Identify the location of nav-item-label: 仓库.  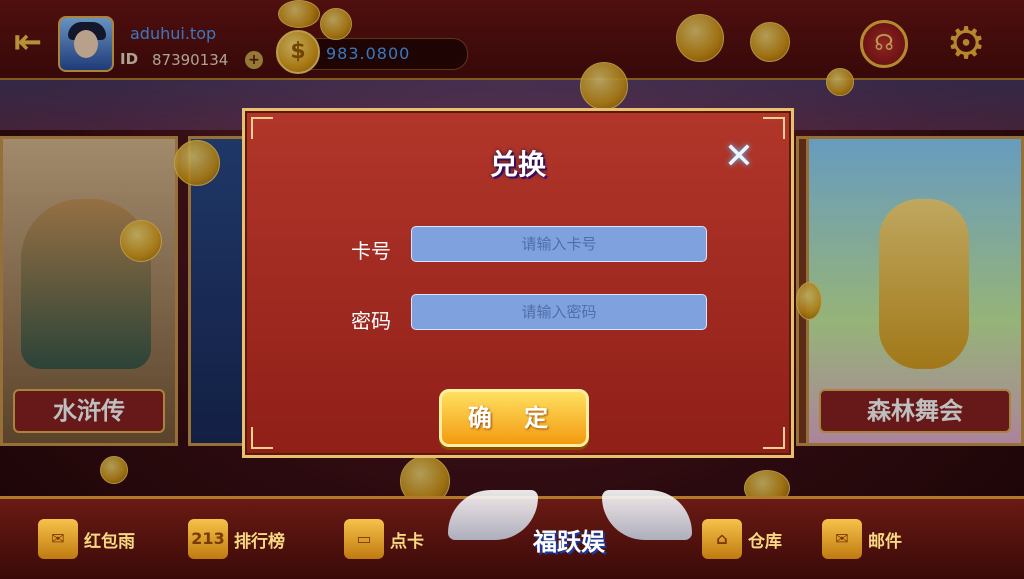
(765, 541).